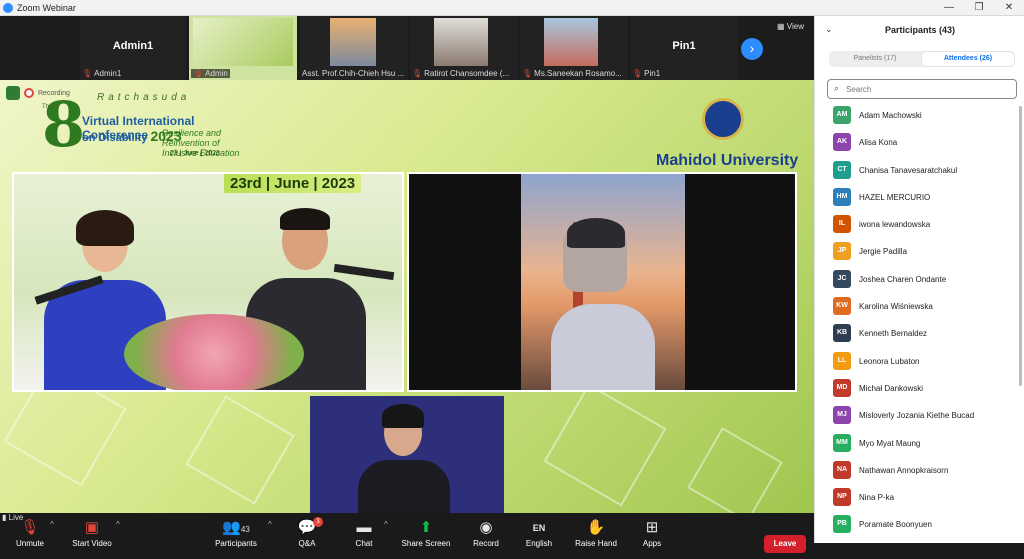  What do you see at coordinates (782, 26) in the screenshot?
I see `grid-icon: ▦` at bounding box center [782, 26].